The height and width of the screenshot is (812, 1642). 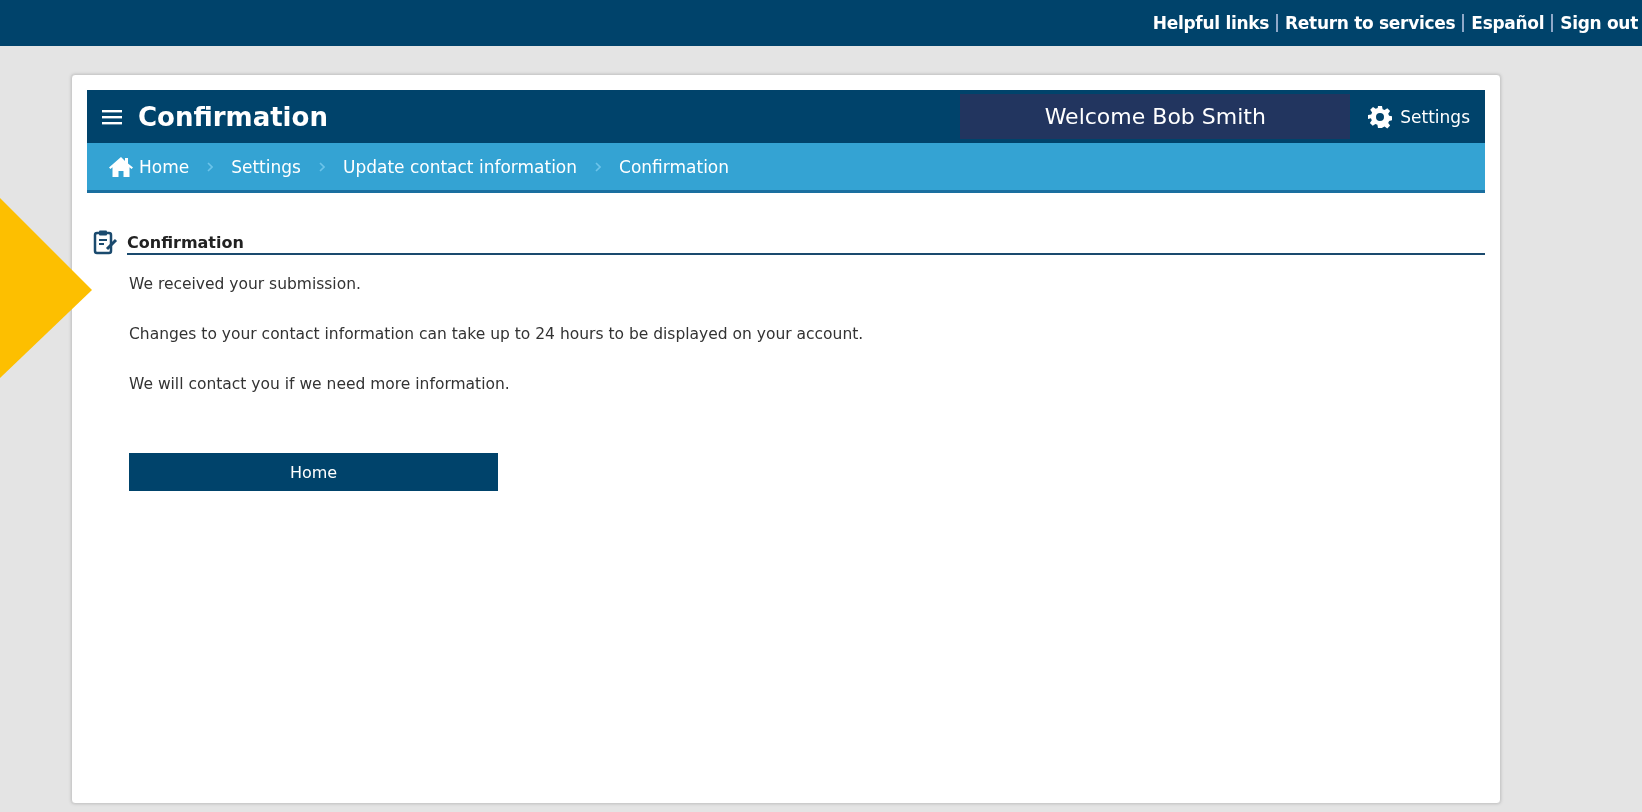 I want to click on top-link: Helpful links, so click(x=1211, y=23).